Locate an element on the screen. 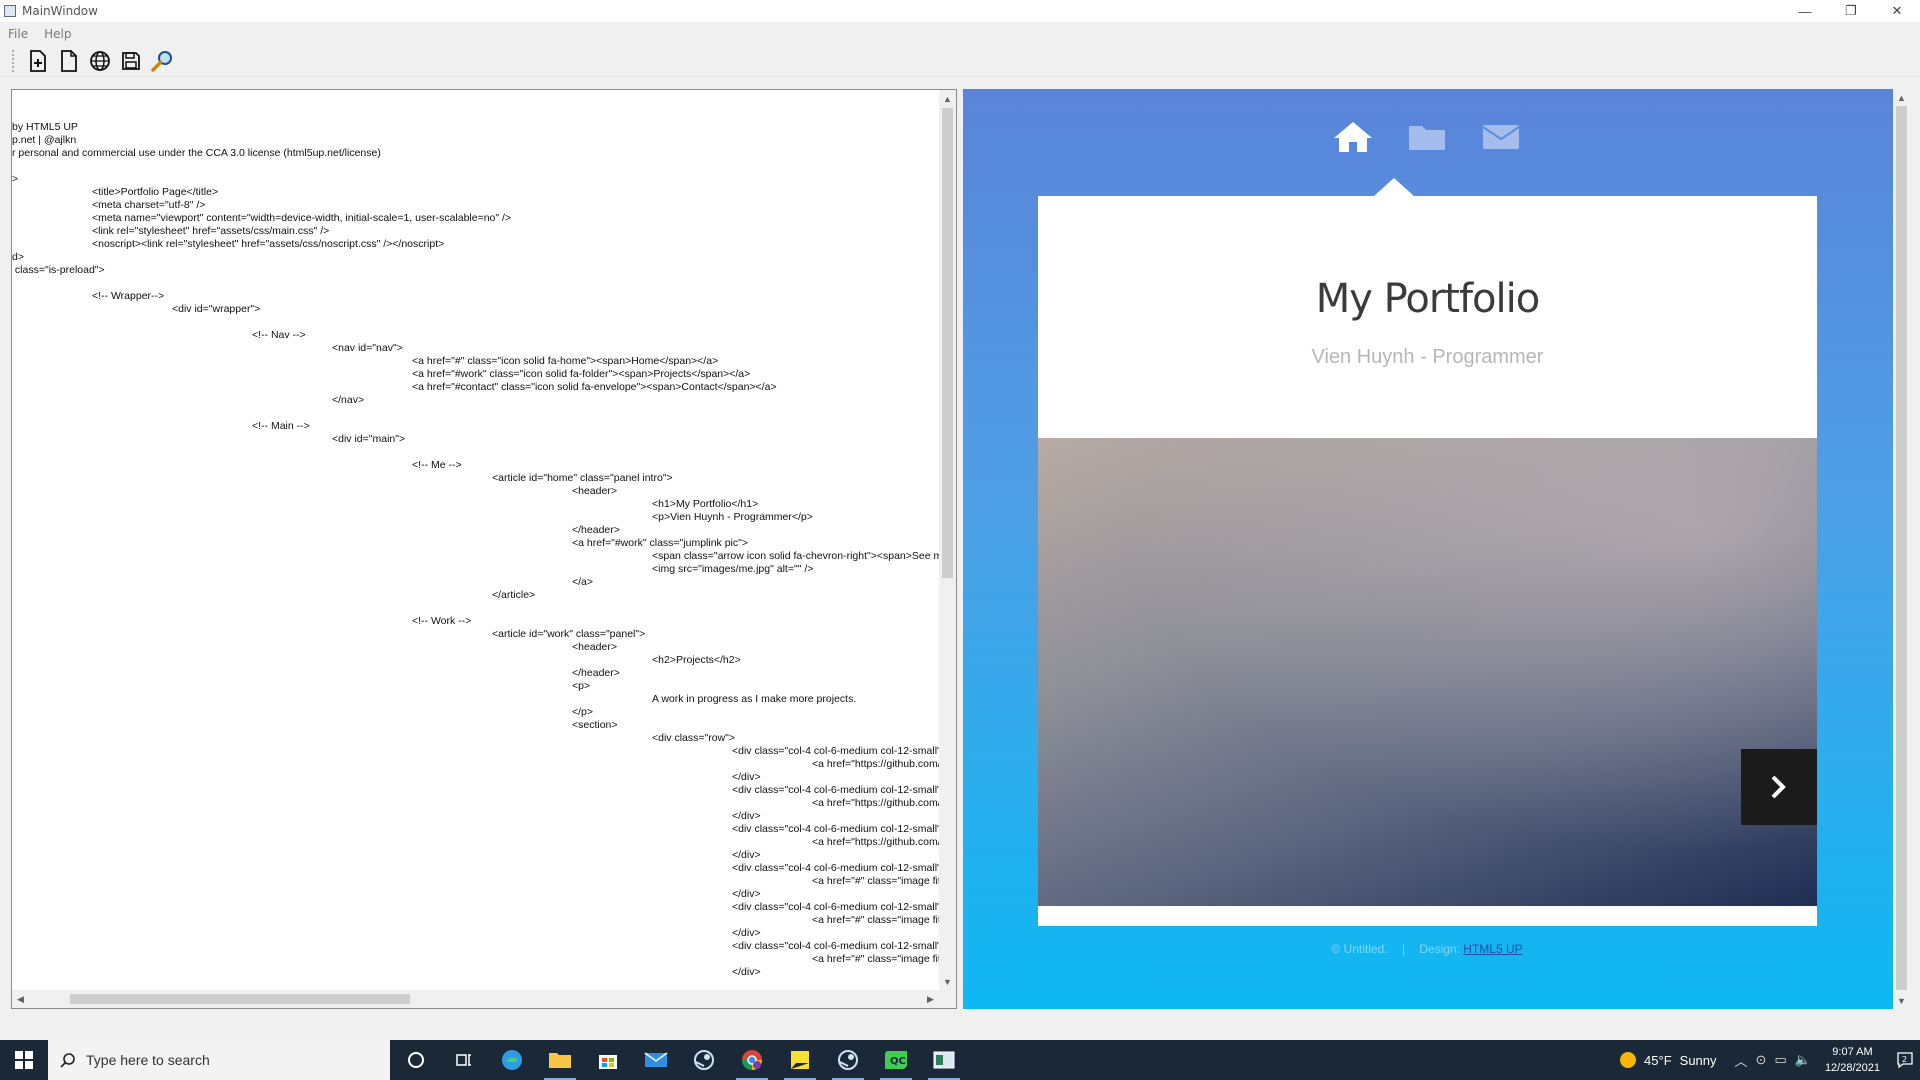 The width and height of the screenshot is (1920, 1080). chevron-right-button is located at coordinates (1779, 787).